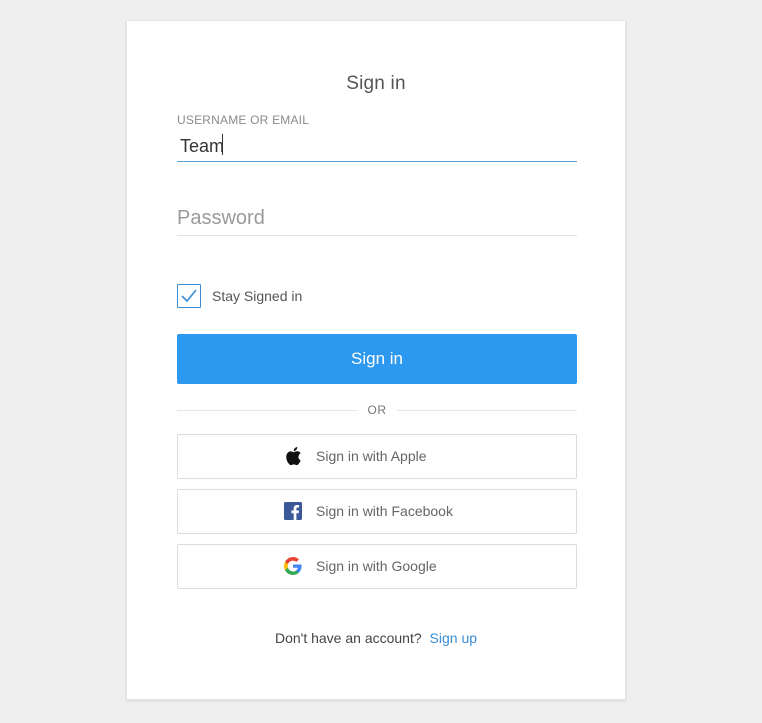  Describe the element at coordinates (267, 410) in the screenshot. I see `divider-line-left` at that location.